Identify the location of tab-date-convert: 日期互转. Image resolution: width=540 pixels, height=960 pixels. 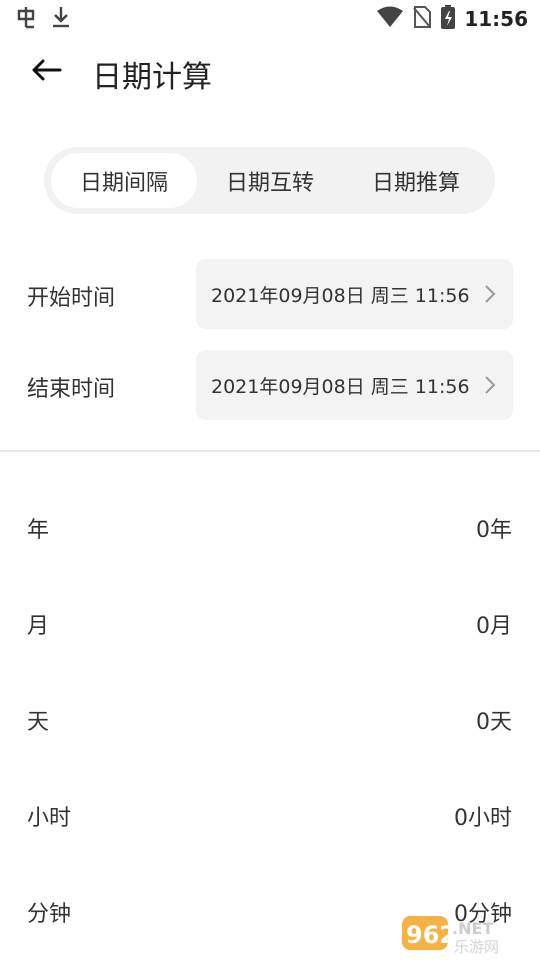
(270, 180).